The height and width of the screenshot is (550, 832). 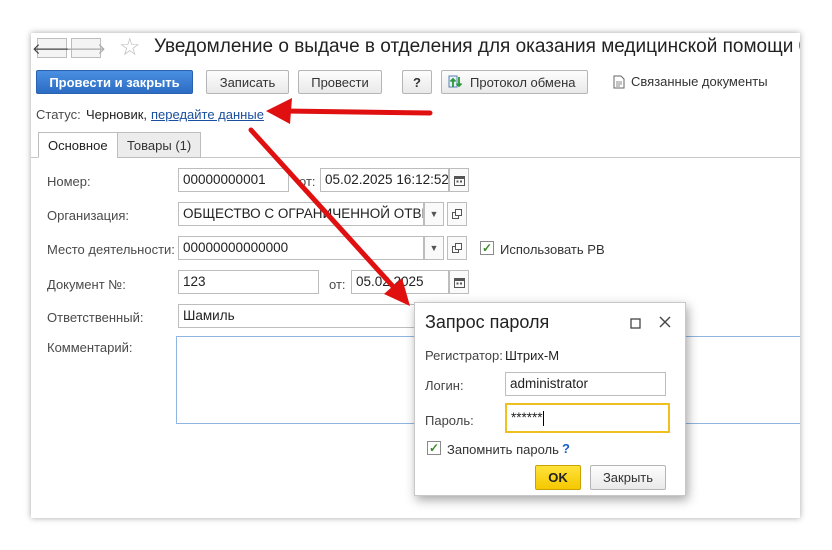 What do you see at coordinates (329, 216) in the screenshot?
I see `arrow-to-dialog` at bounding box center [329, 216].